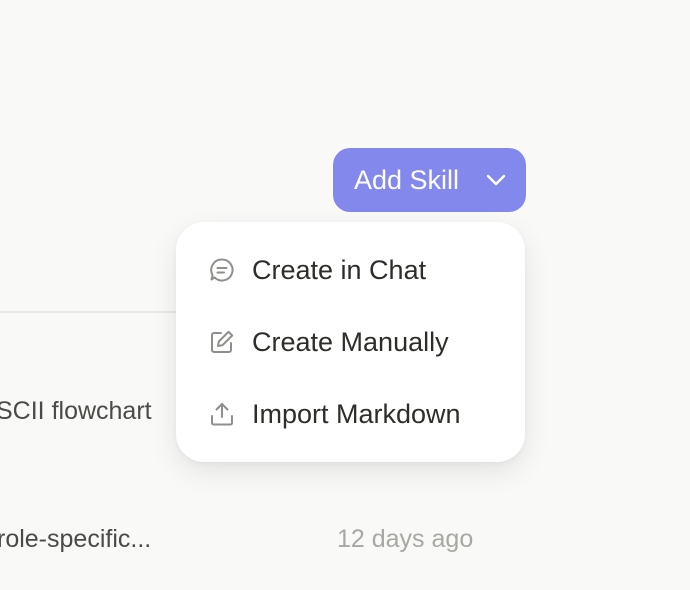 Image resolution: width=690 pixels, height=590 pixels. I want to click on menu-item-create-in-chat: Create in Chat, so click(350, 270).